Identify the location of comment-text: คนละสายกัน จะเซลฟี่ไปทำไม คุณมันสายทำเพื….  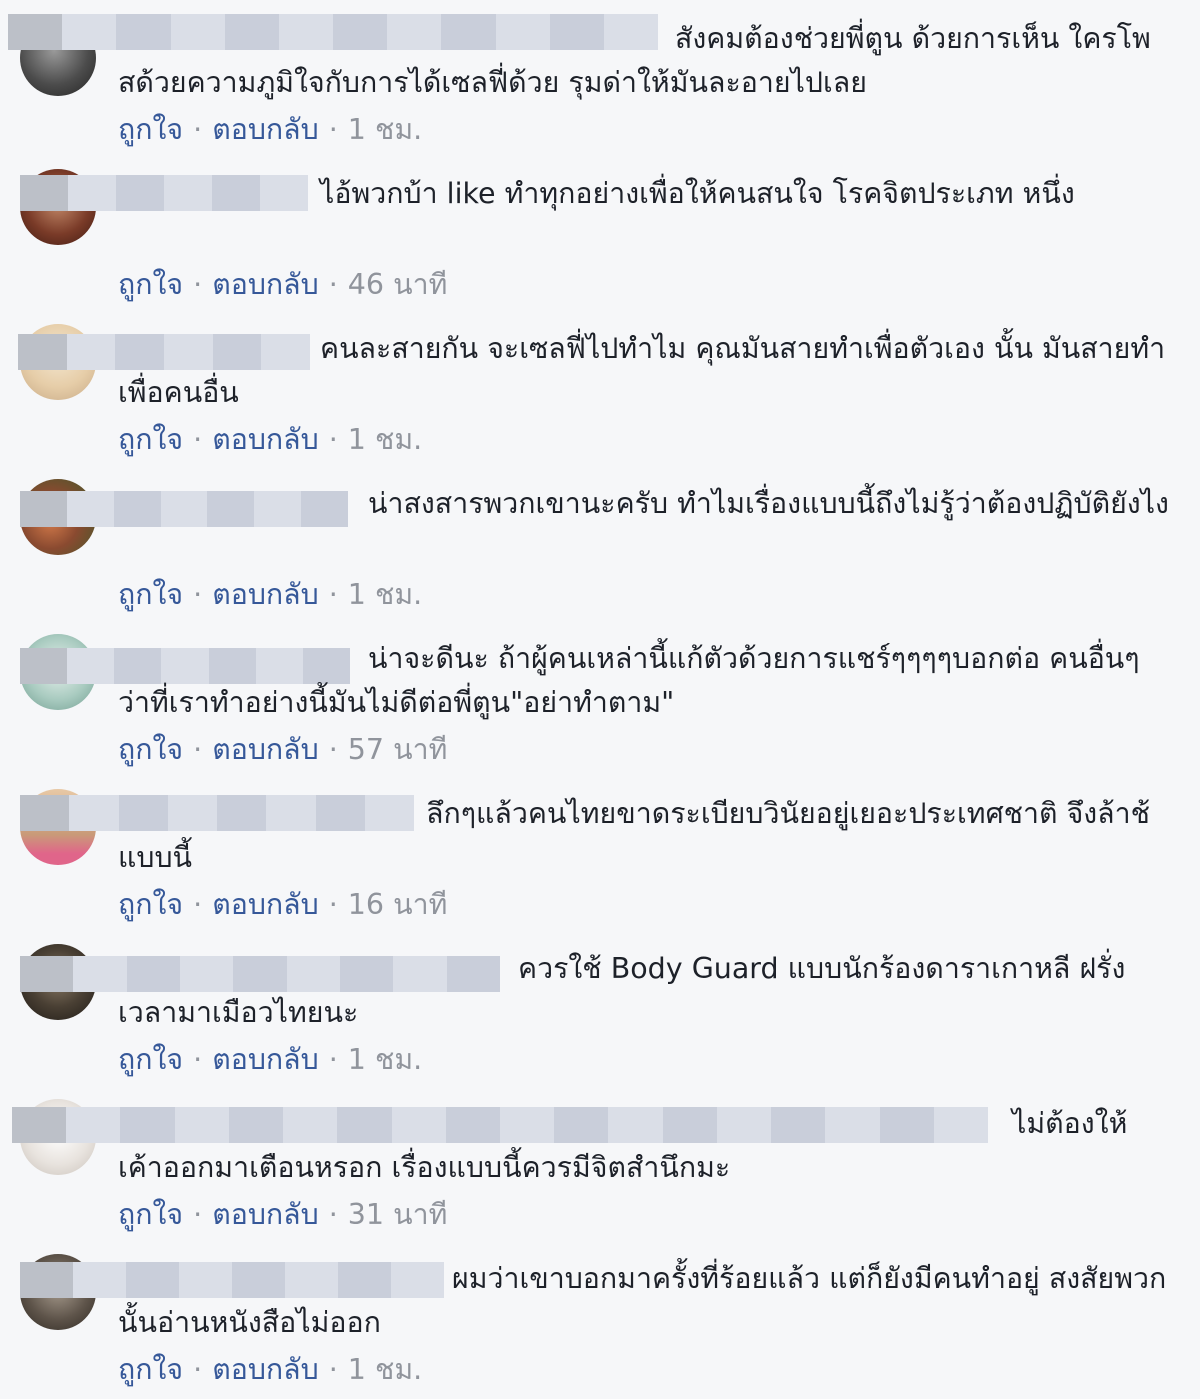
(642, 370).